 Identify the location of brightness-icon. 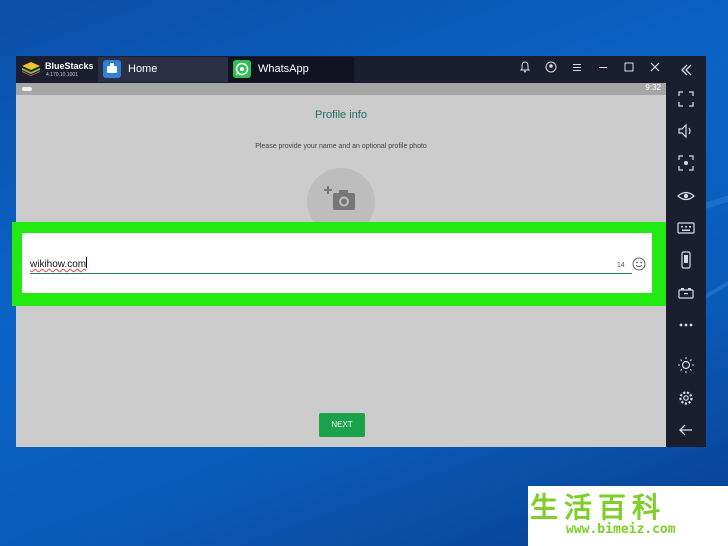
(686, 365).